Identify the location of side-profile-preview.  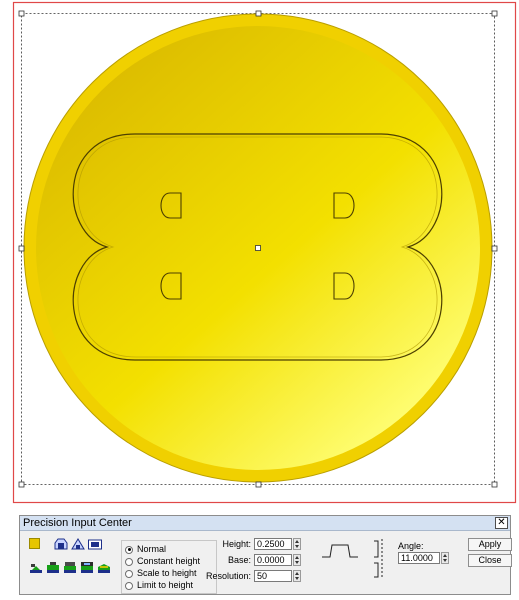
(378, 559).